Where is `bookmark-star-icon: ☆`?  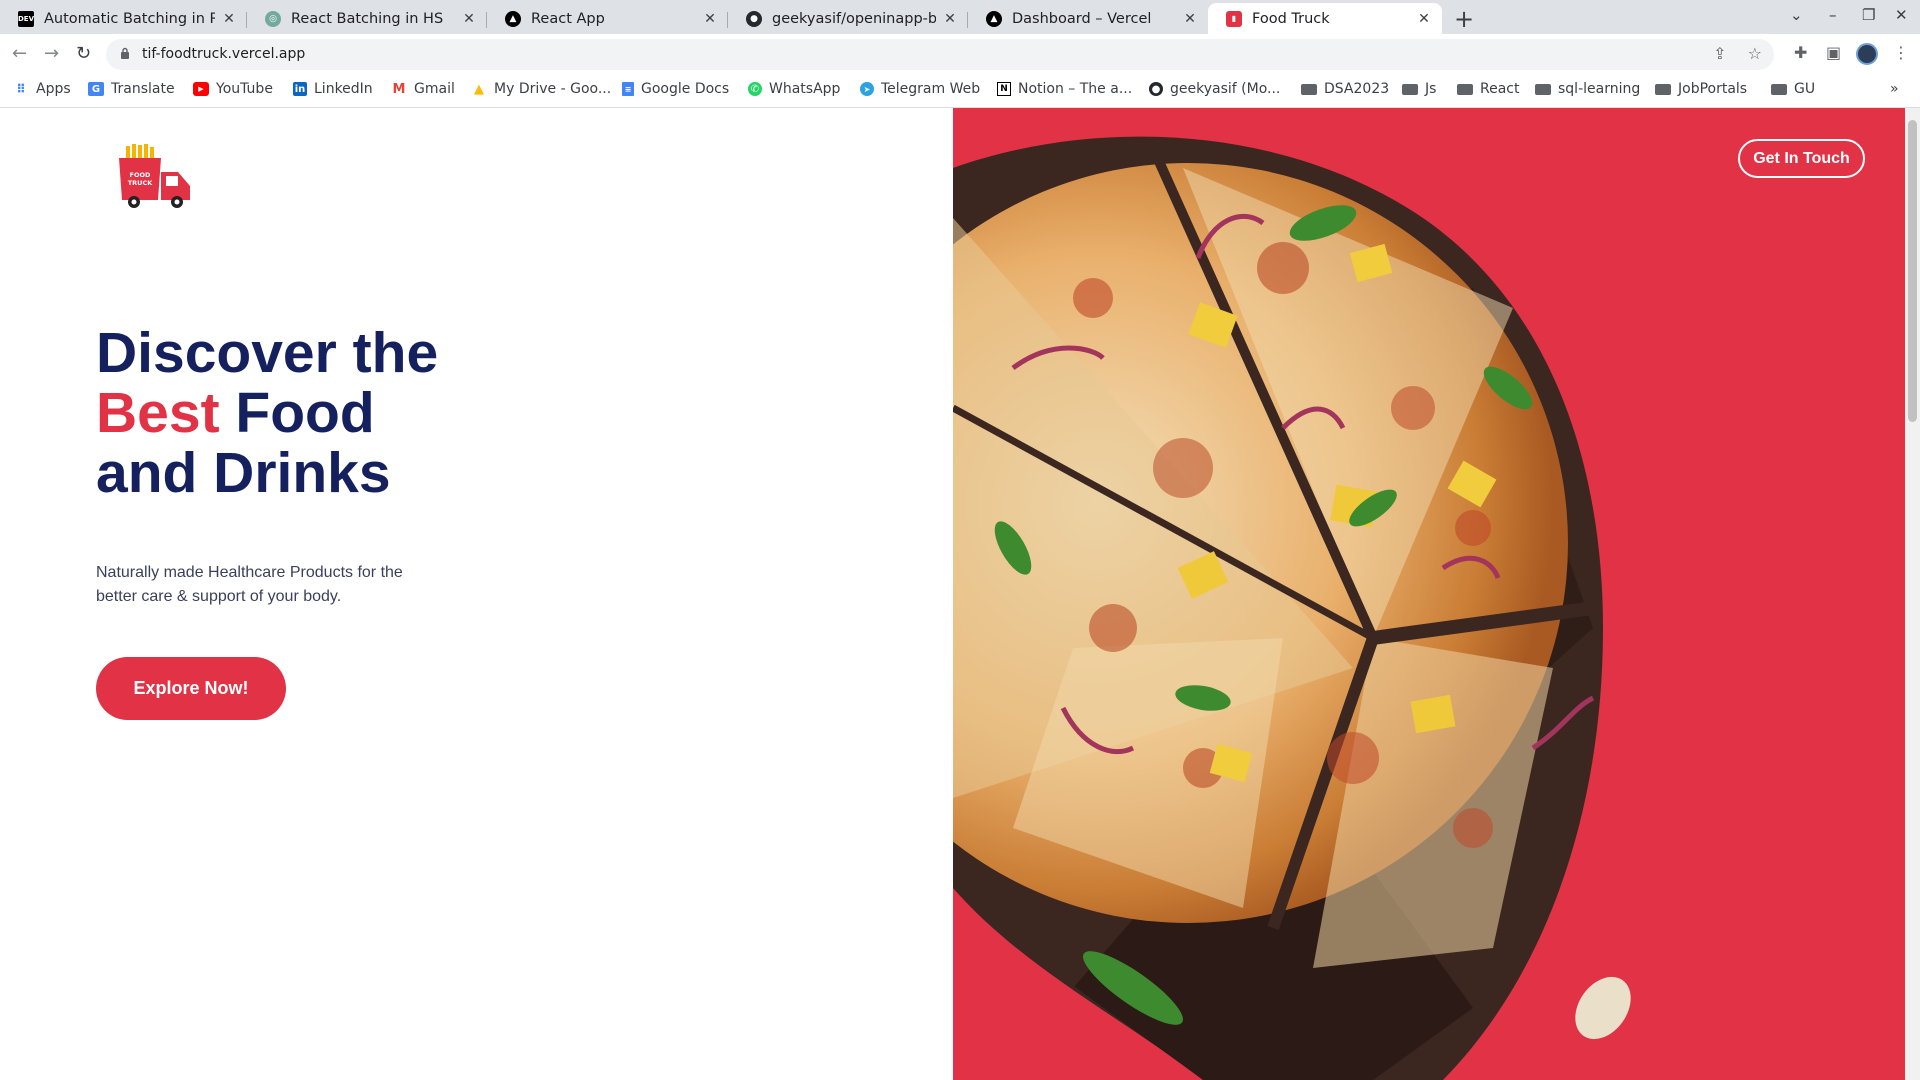
bookmark-star-icon: ☆ is located at coordinates (1755, 53).